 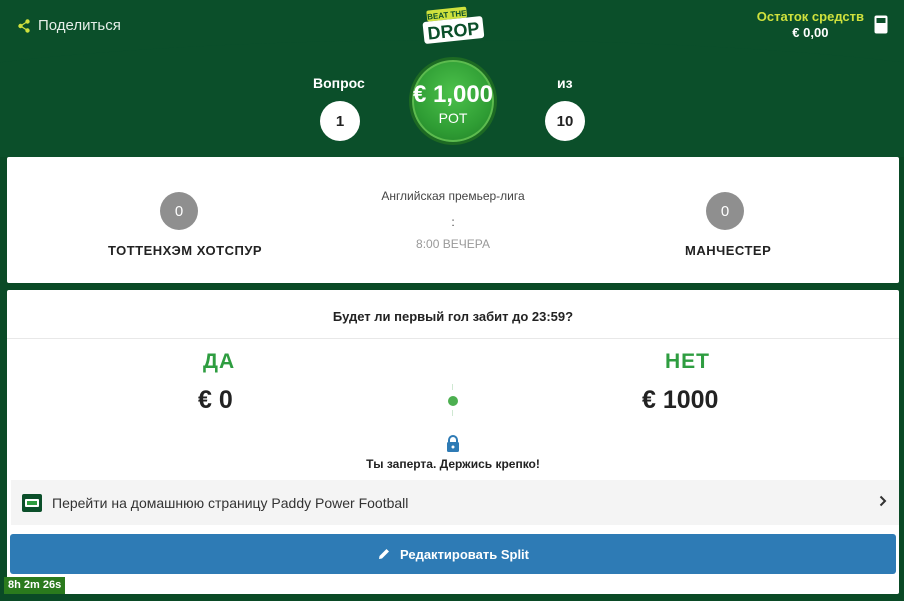 What do you see at coordinates (453, 464) in the screenshot?
I see `locked-message: Ты заперта. Держись крепко!` at bounding box center [453, 464].